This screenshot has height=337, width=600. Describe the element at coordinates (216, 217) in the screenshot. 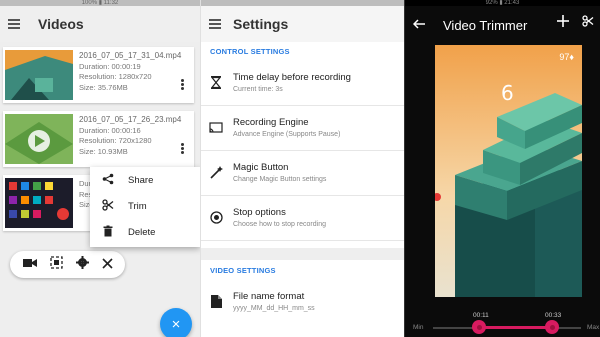

I see `radio-icon` at that location.